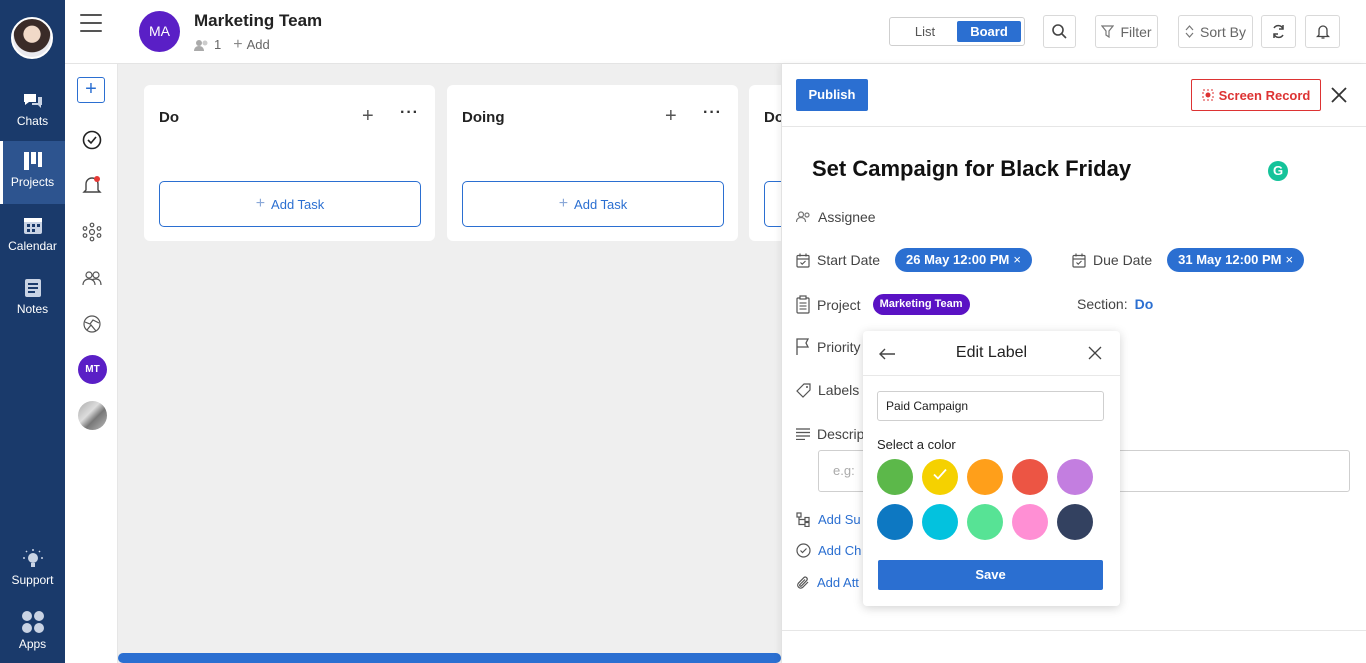  I want to click on user-avatar, so click(32, 38).